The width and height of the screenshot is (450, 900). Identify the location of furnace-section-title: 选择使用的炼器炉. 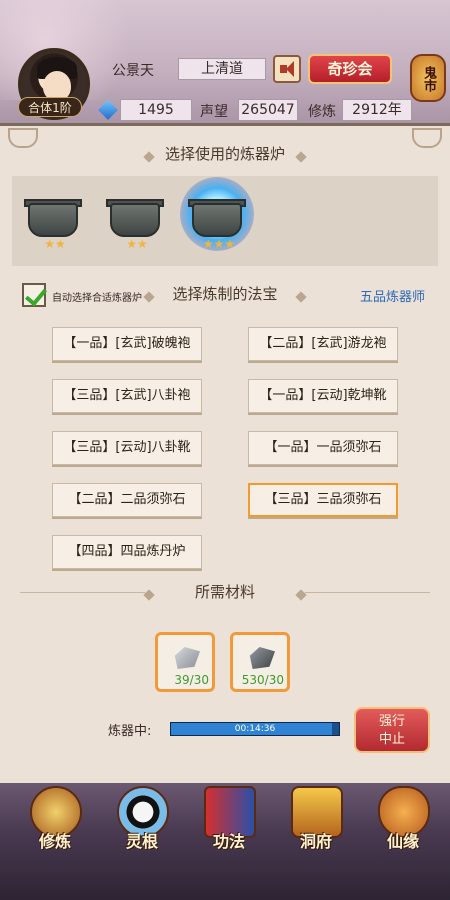
(225, 154).